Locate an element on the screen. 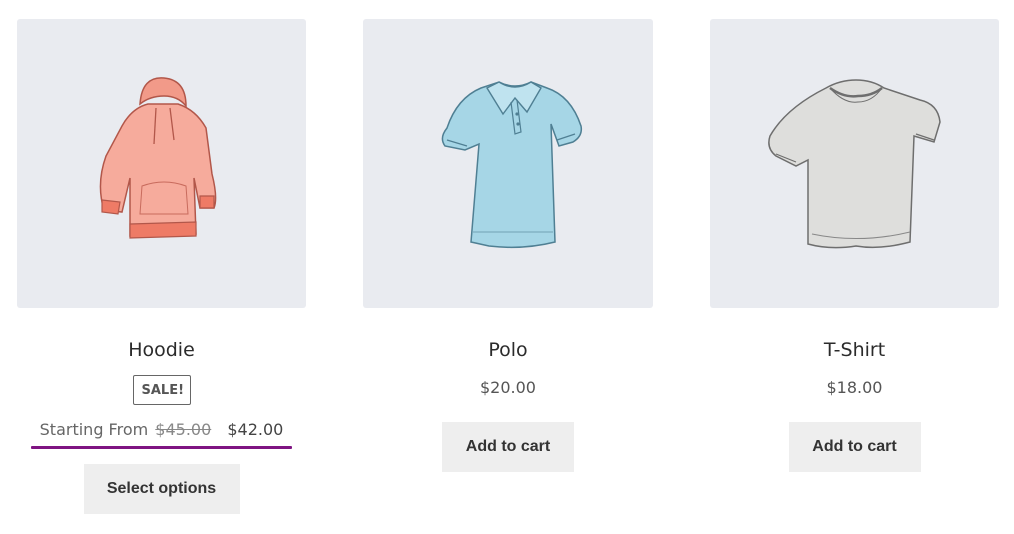 Image resolution: width=1014 pixels, height=534 pixels. product-title: Hoodie is located at coordinates (161, 350).